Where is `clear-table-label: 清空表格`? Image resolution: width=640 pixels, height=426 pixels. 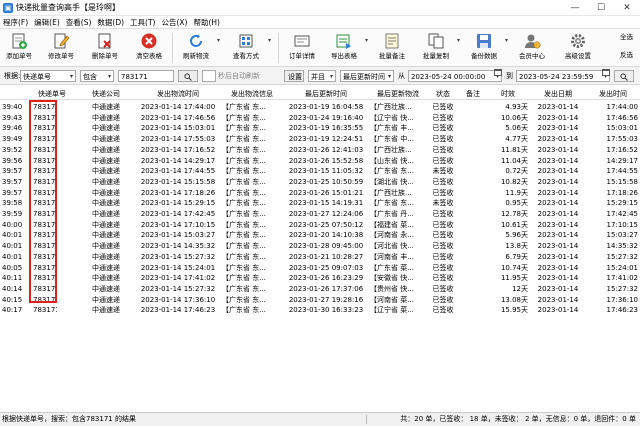 clear-table-label: 清空表格 is located at coordinates (149, 56).